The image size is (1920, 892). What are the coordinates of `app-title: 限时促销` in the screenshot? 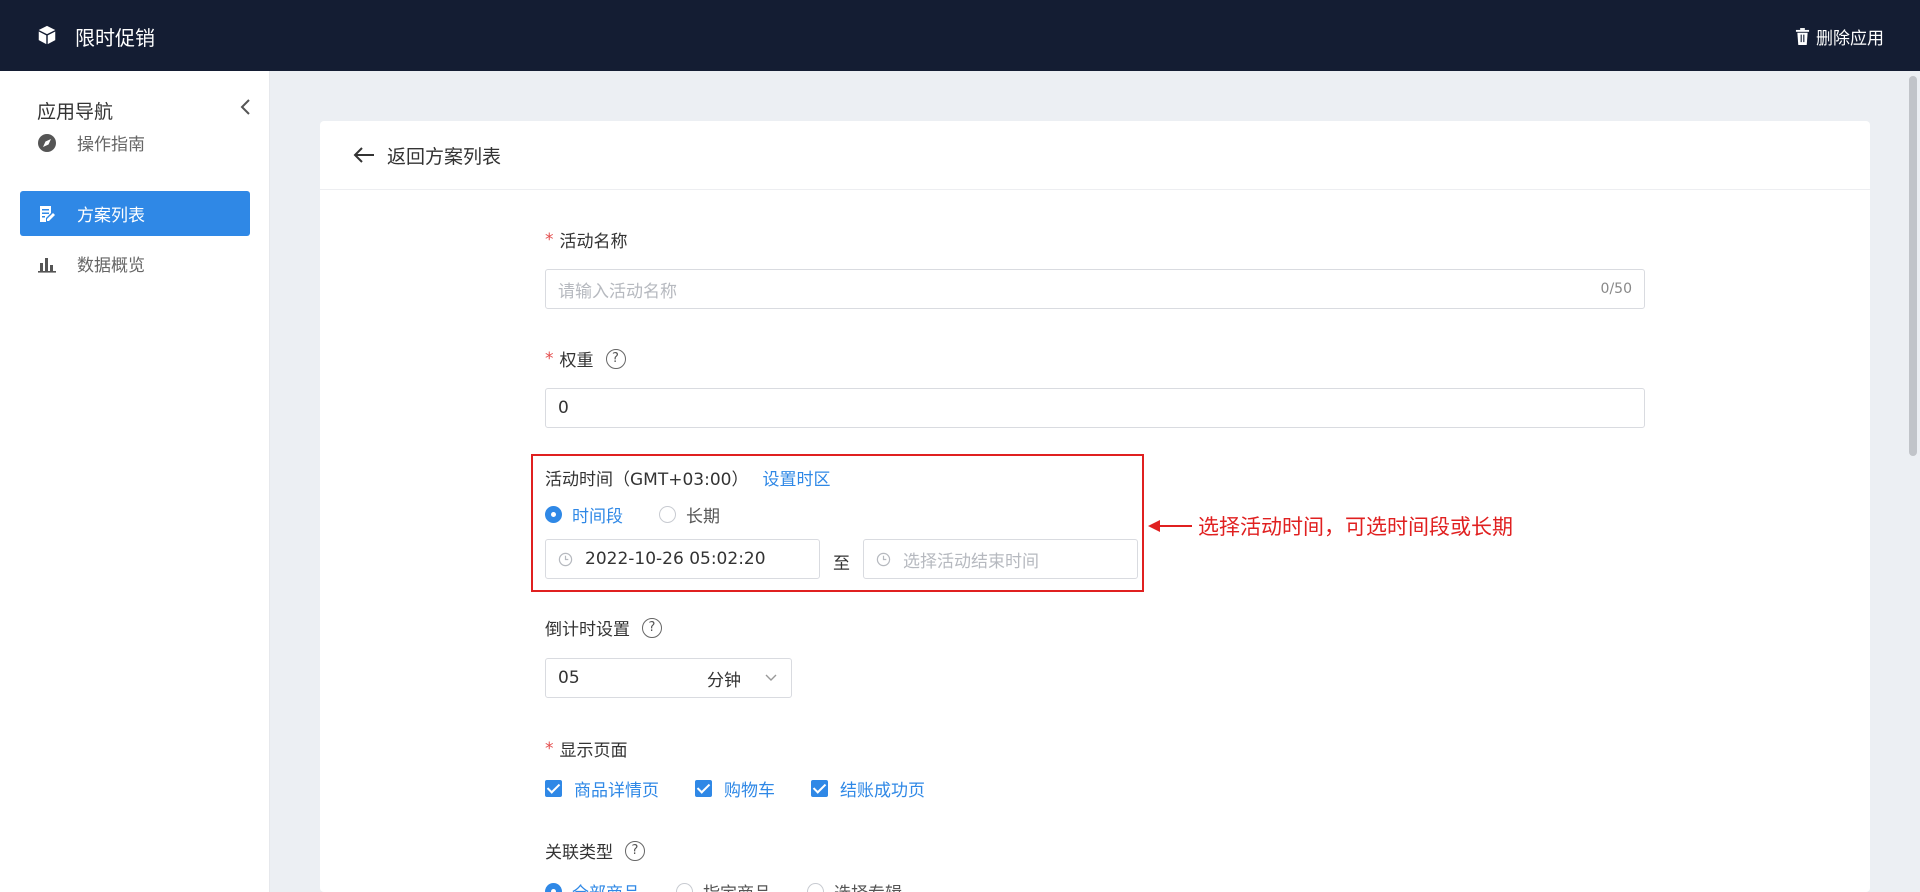 It's located at (115, 38).